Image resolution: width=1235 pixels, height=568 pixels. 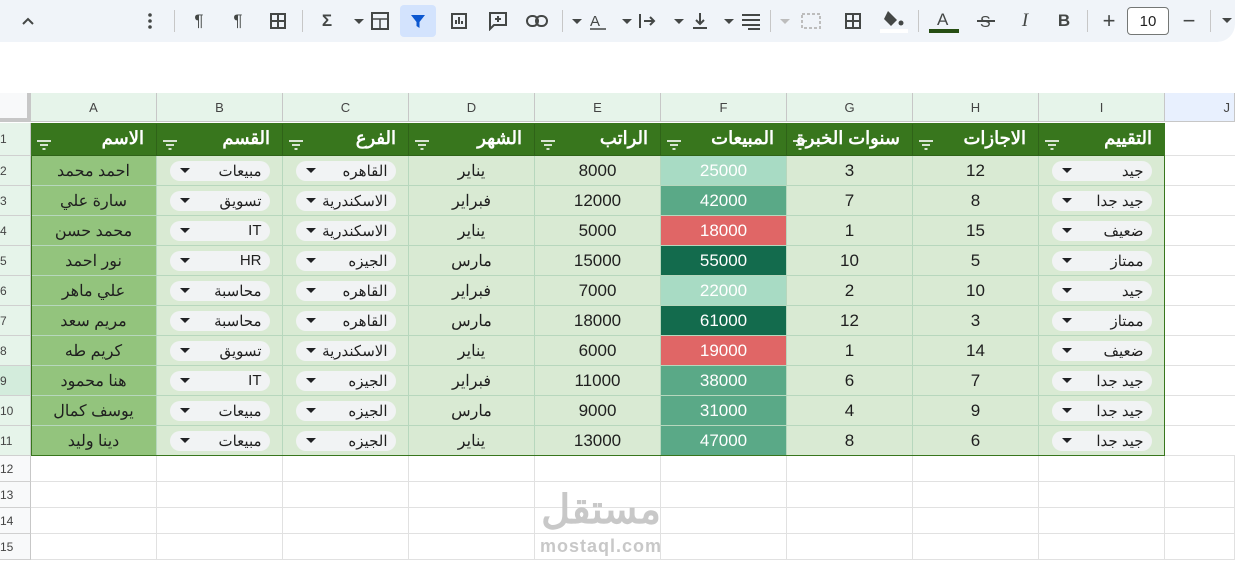 What do you see at coordinates (598, 171) in the screenshot?
I see `cell-salary: 8000` at bounding box center [598, 171].